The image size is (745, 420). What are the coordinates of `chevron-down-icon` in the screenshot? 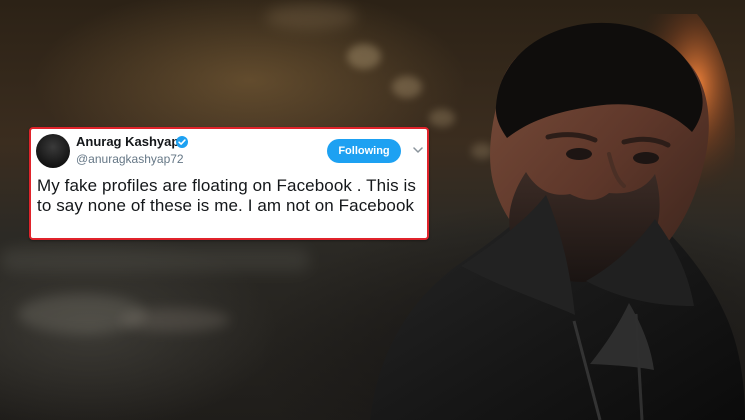 It's located at (418, 150).